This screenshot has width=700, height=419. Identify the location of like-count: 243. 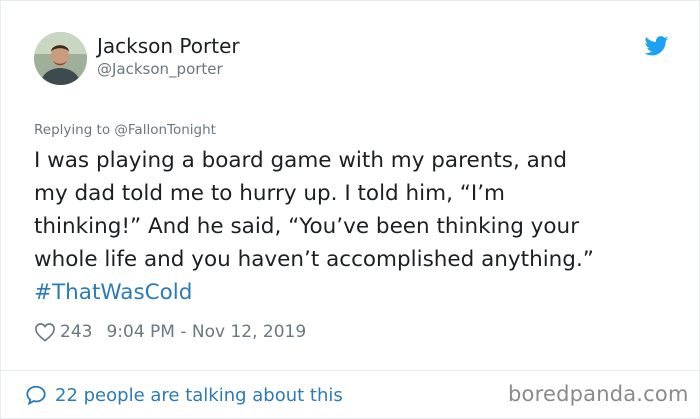
(76, 332).